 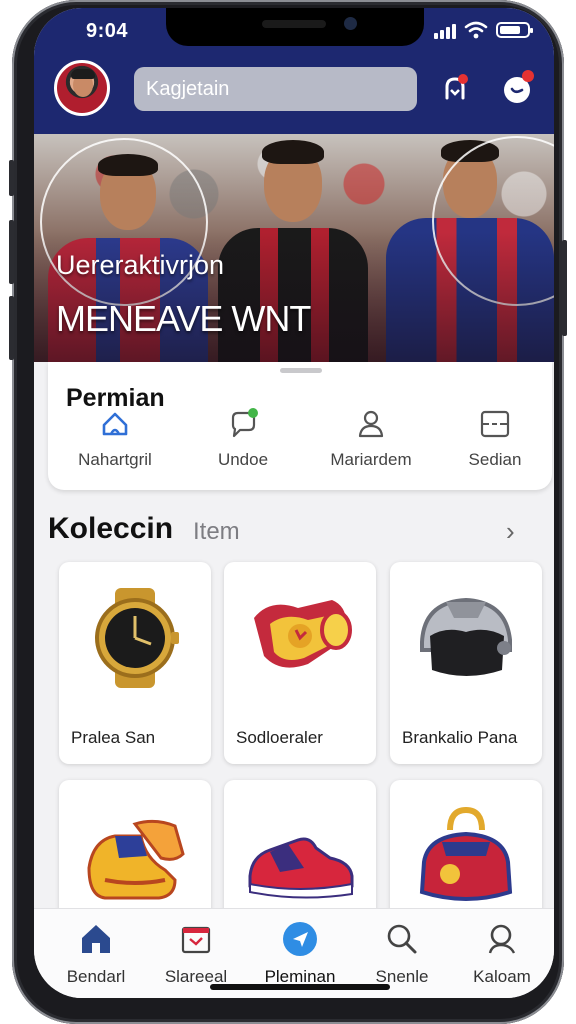 What do you see at coordinates (301, 868) in the screenshot?
I see `sneaker-icon` at bounding box center [301, 868].